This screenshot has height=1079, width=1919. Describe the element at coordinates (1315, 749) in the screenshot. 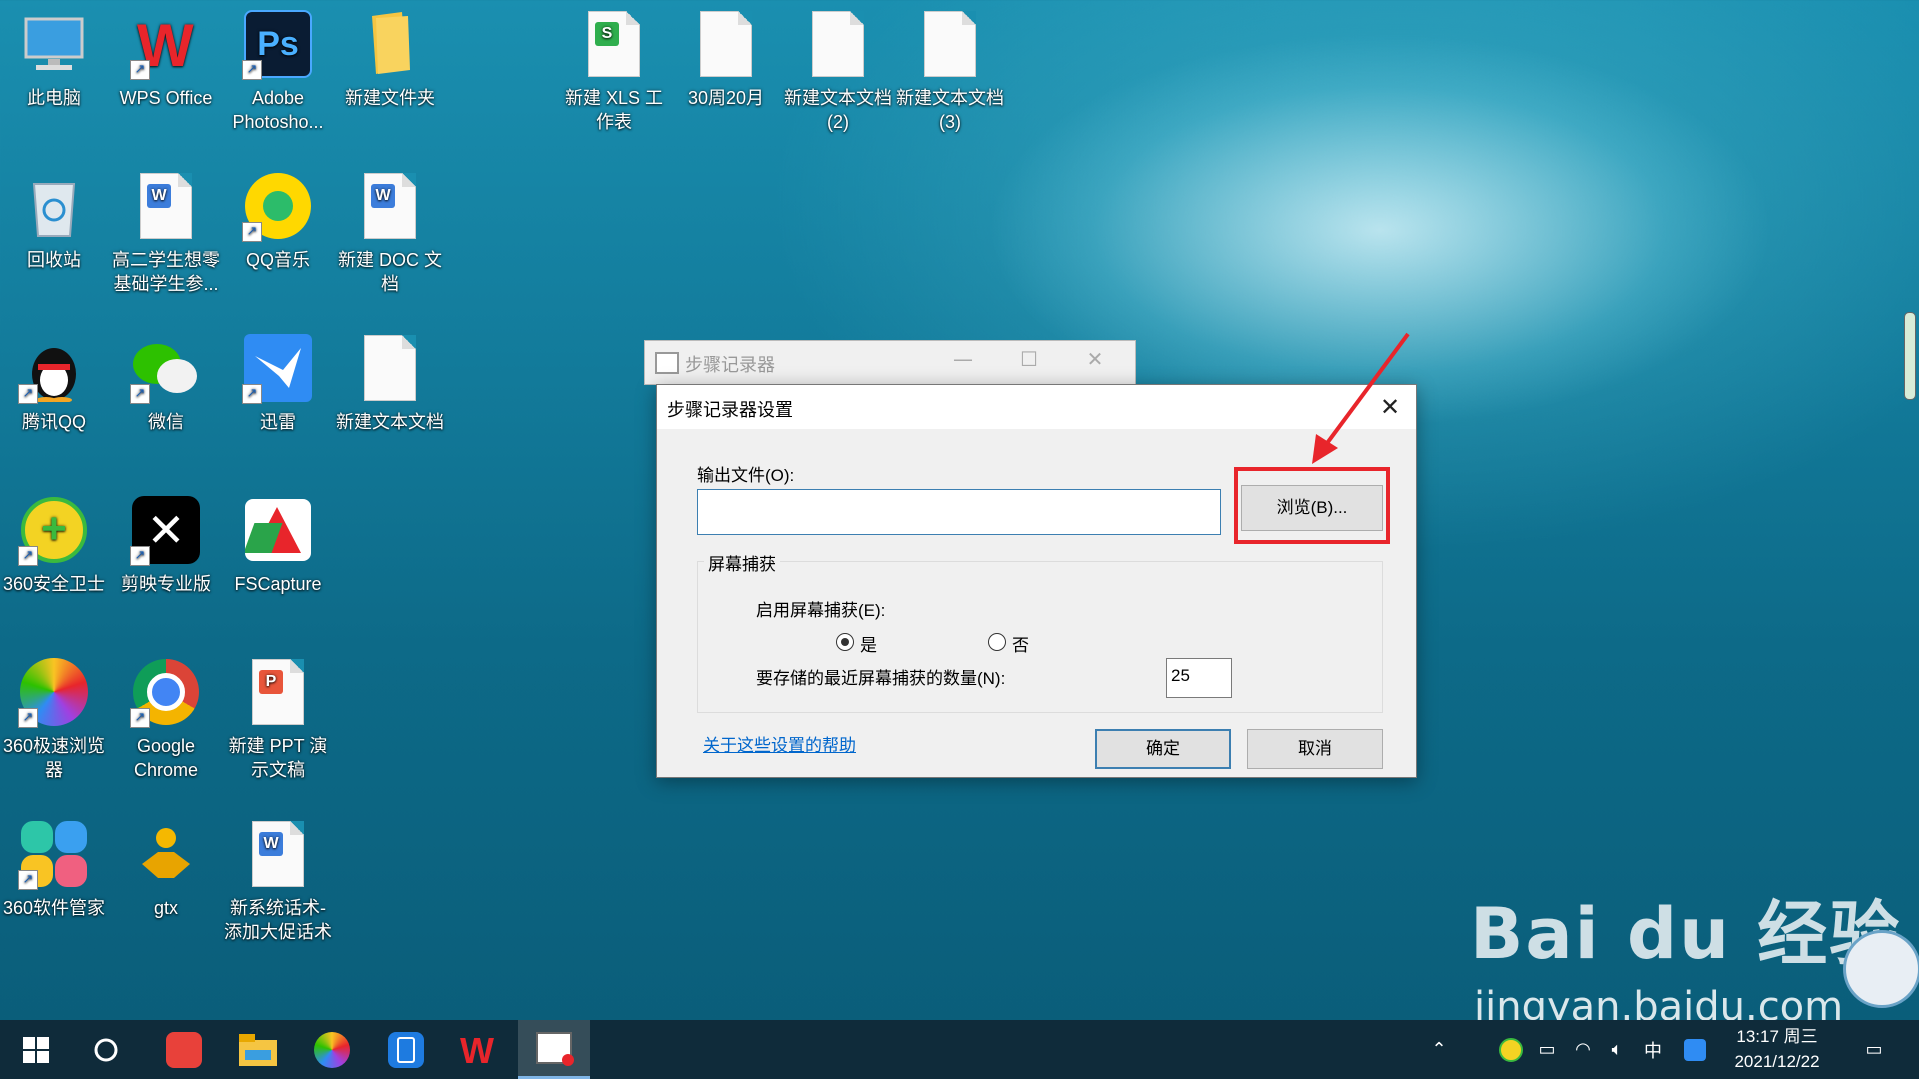

I see `cancel-button: 取消` at that location.